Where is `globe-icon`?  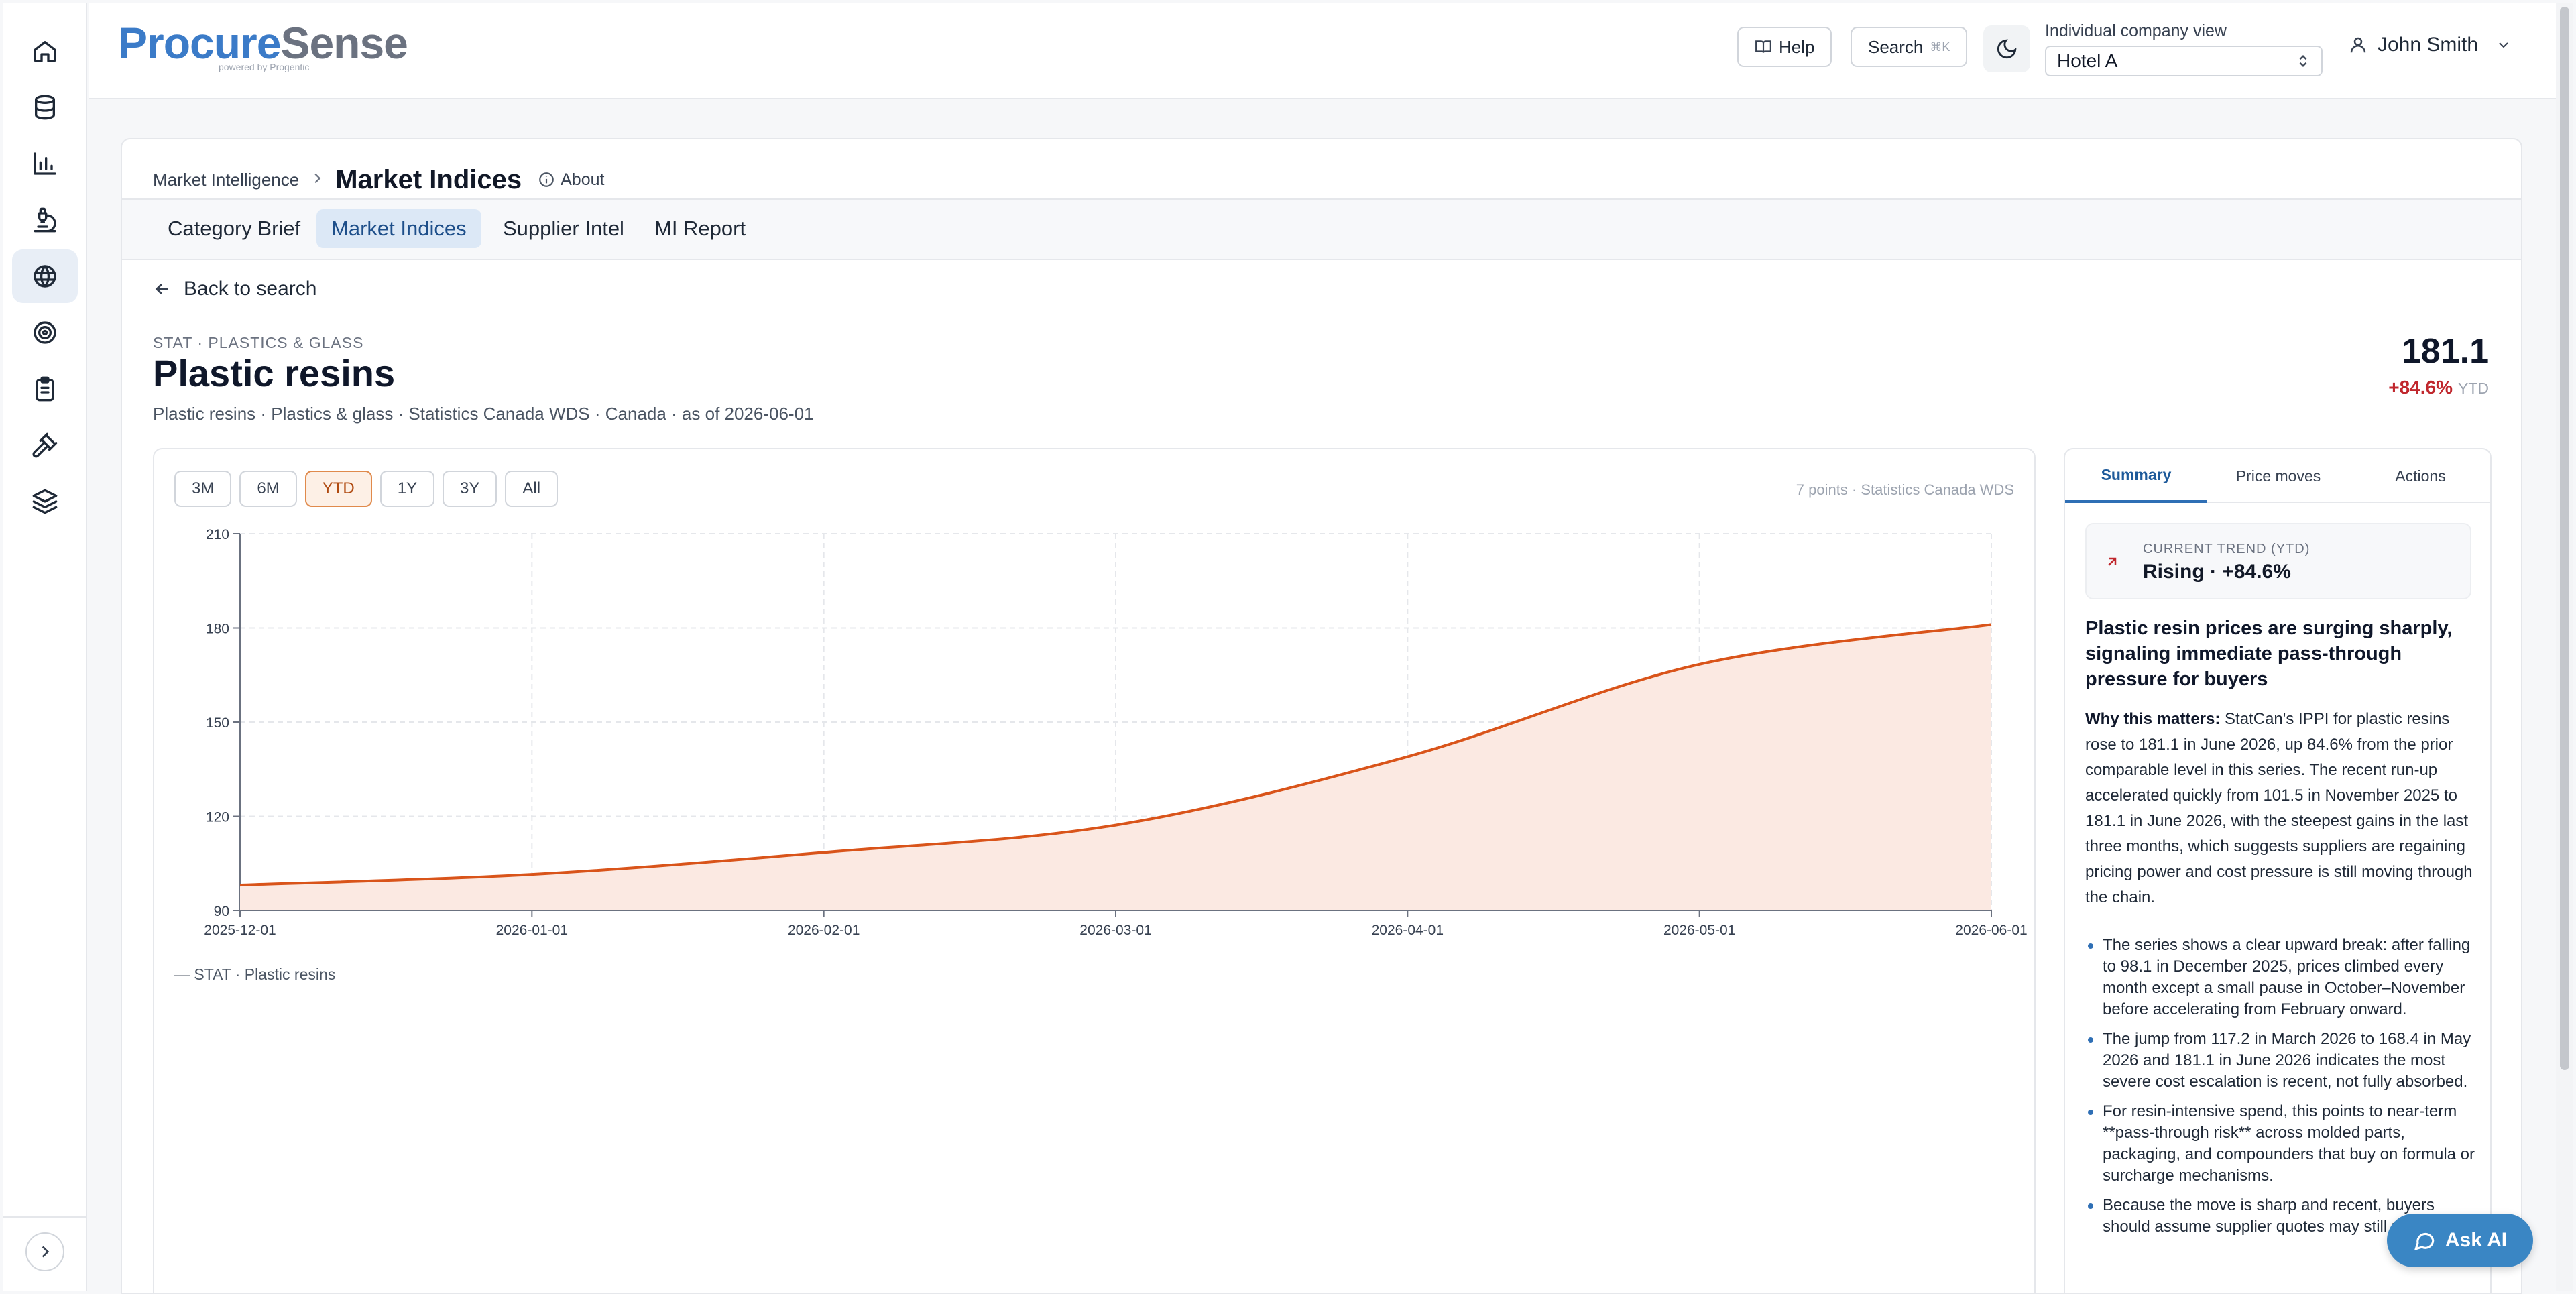 globe-icon is located at coordinates (45, 276).